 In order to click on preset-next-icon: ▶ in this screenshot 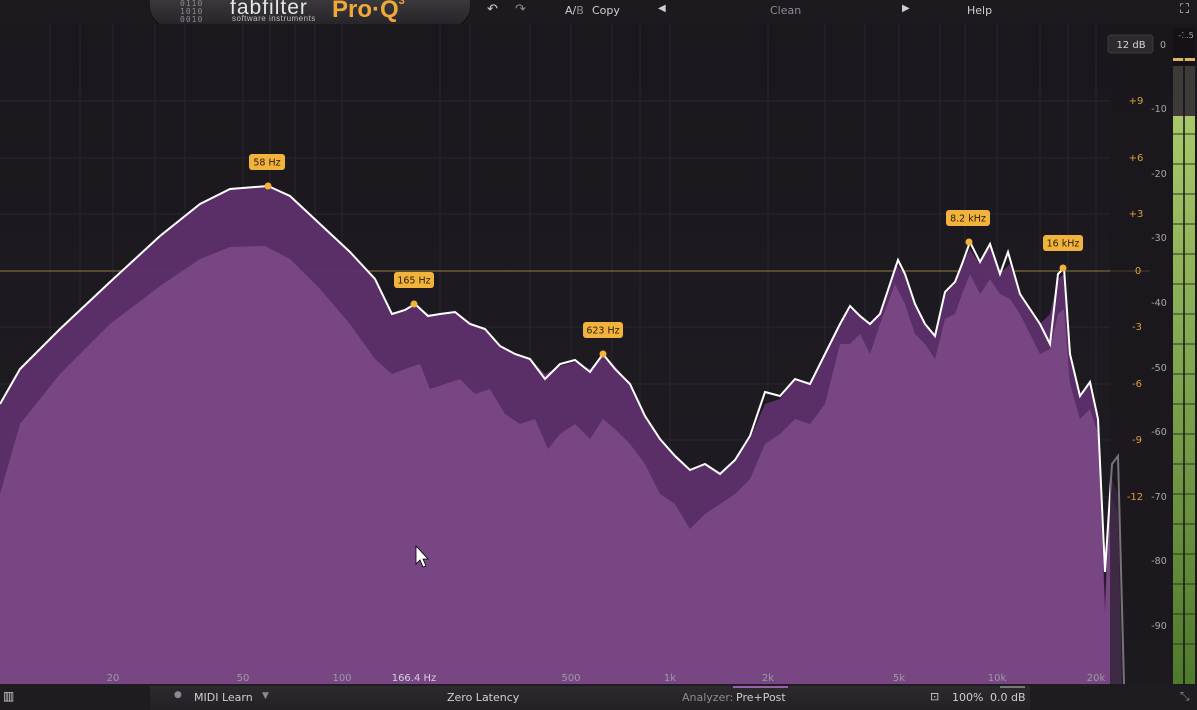, I will do `click(906, 8)`.